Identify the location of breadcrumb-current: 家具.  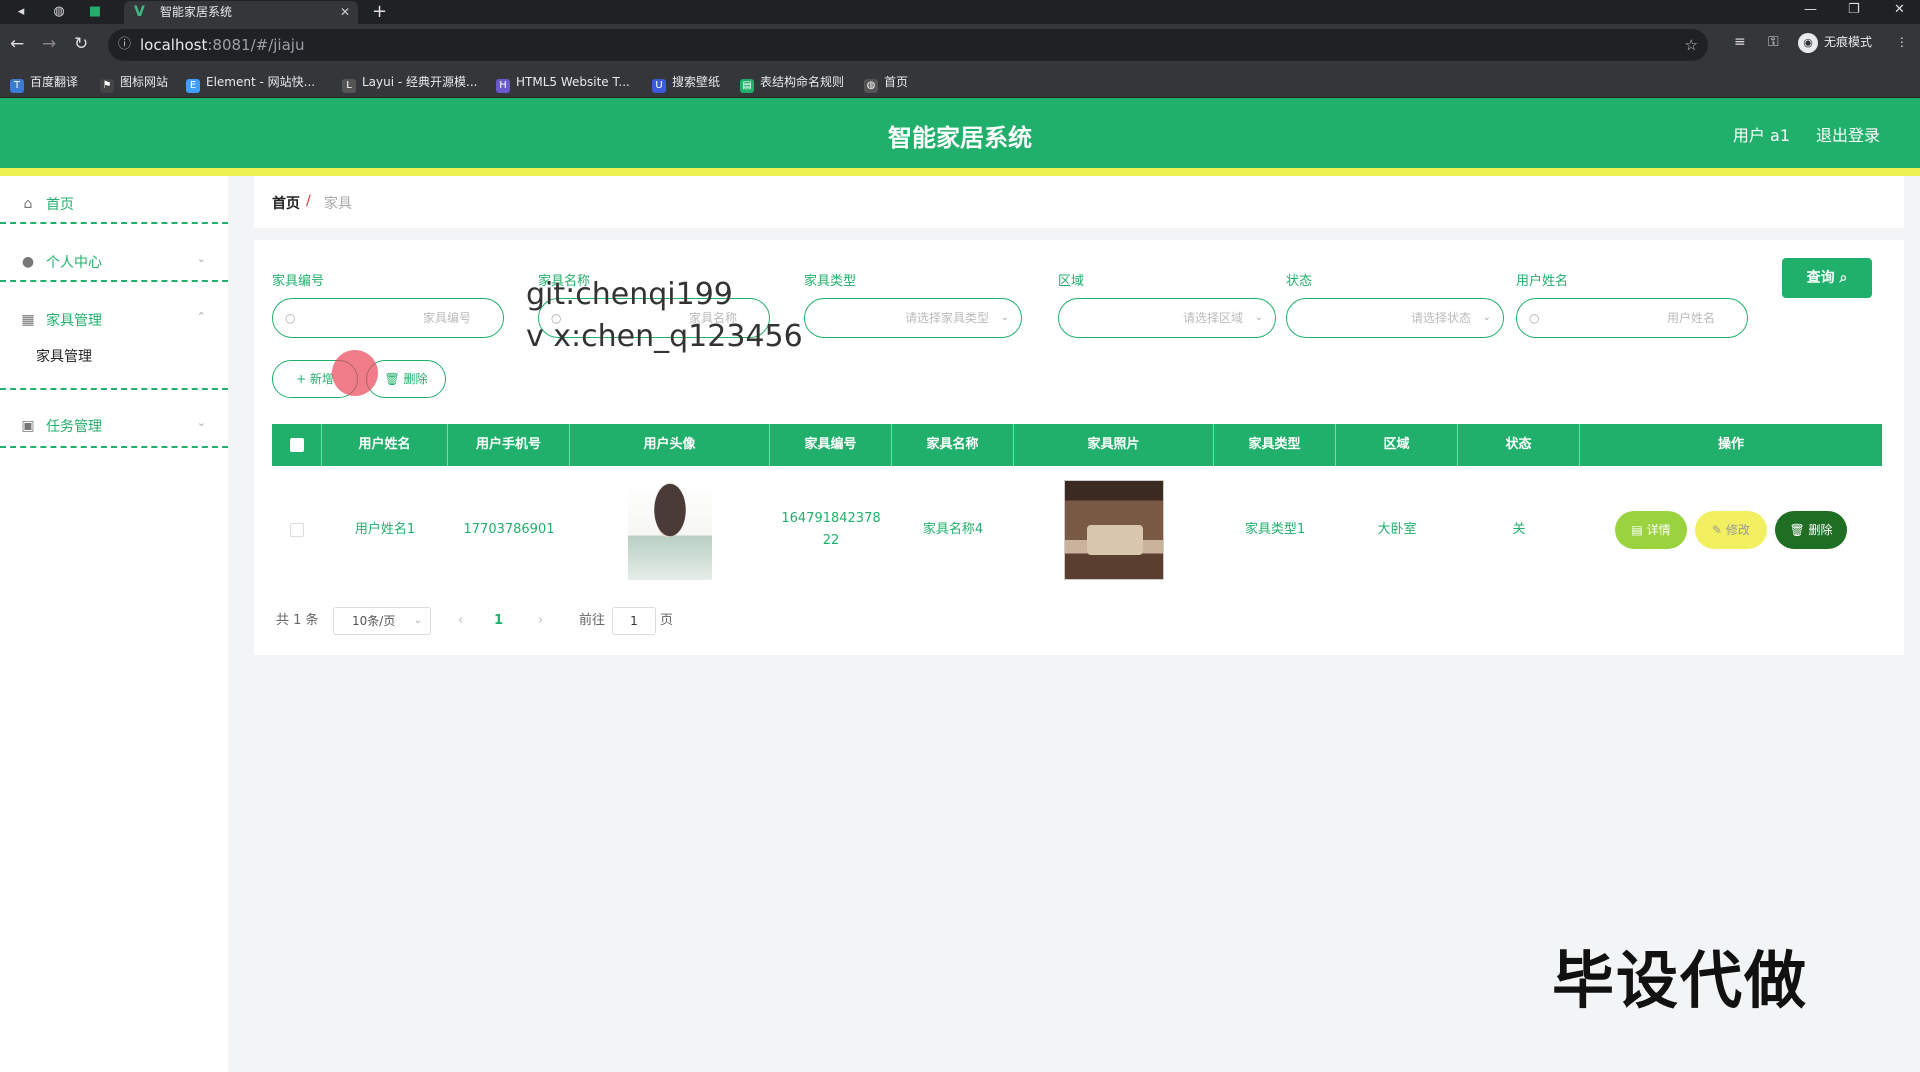
(338, 204).